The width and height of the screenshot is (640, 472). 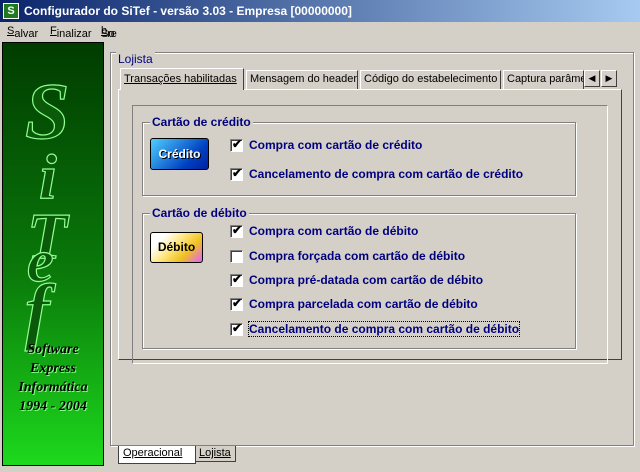 I want to click on menu-finalizar-accel: F, so click(x=53, y=31).